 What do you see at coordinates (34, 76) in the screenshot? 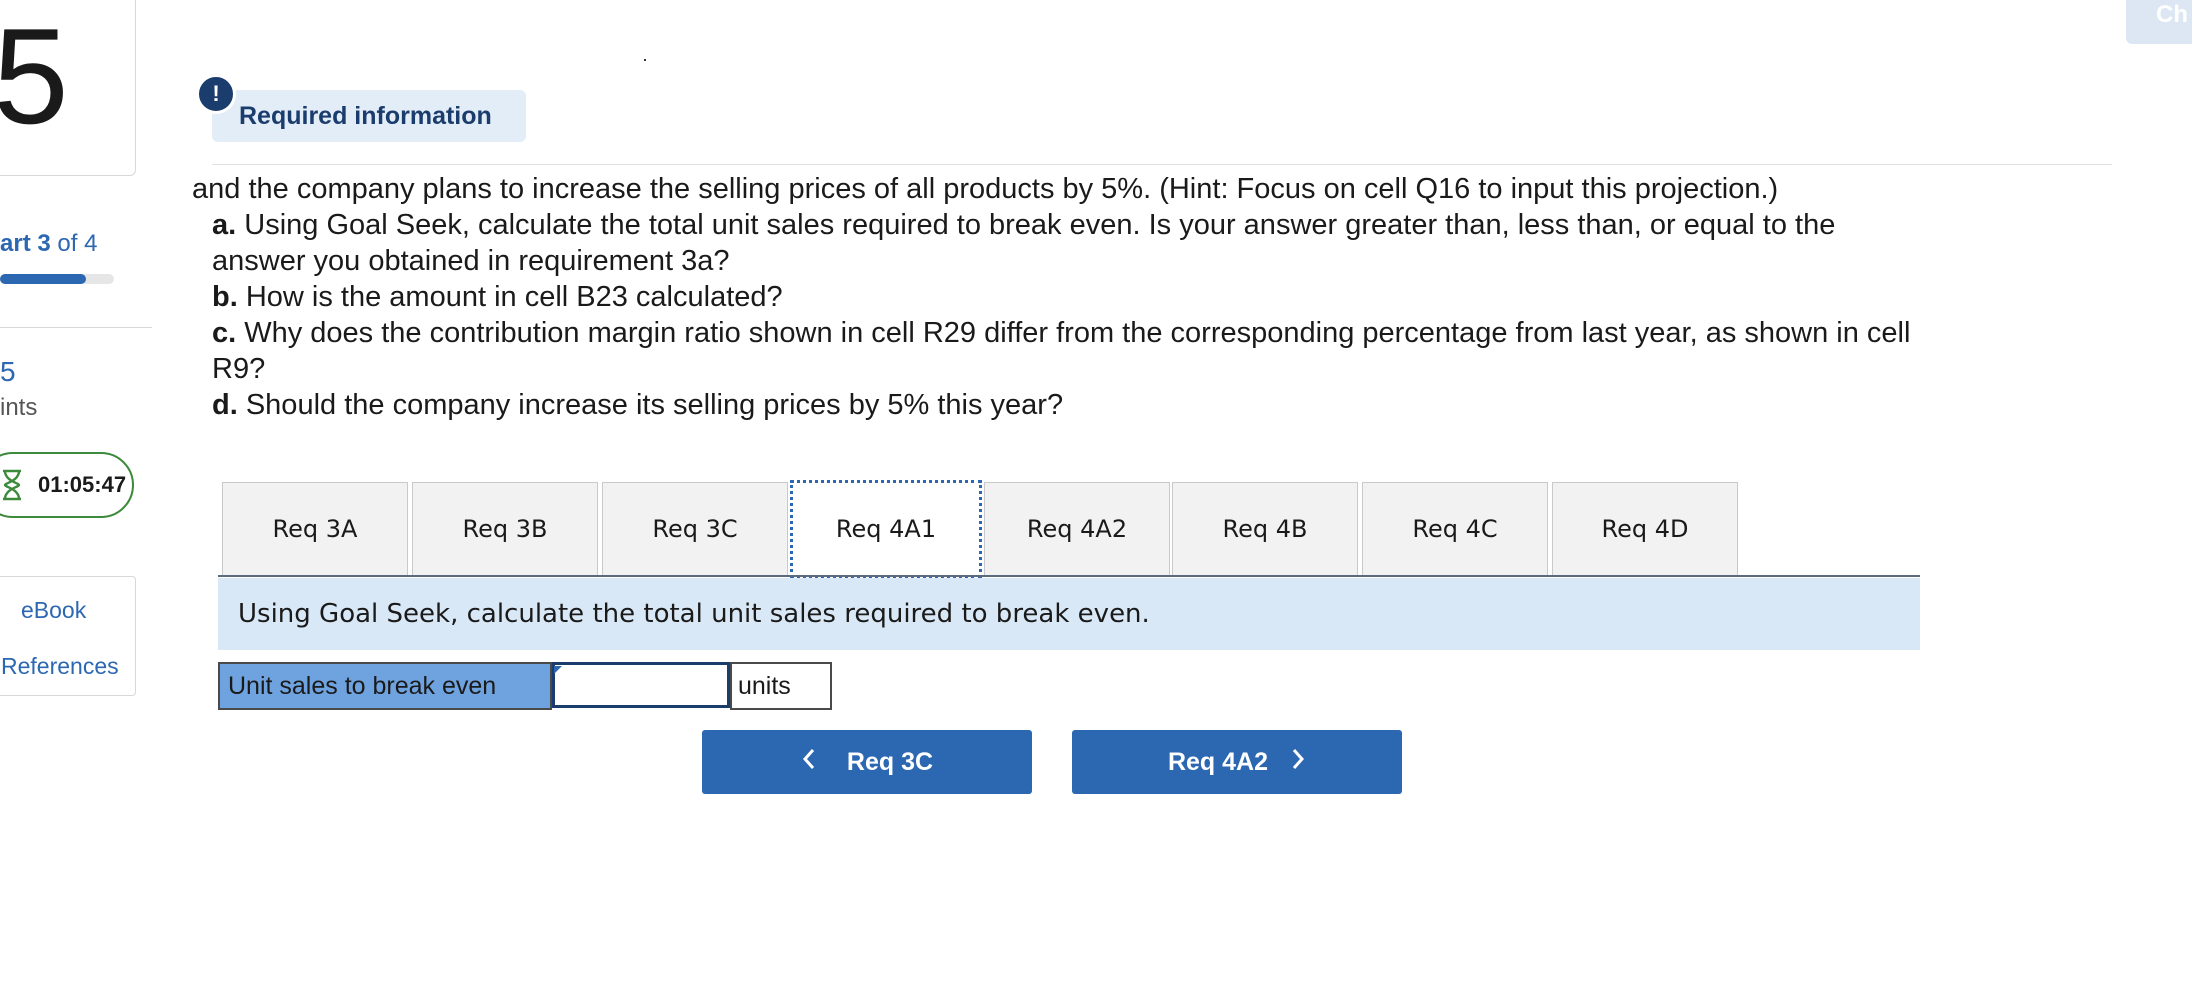
I see `question-number: 5` at bounding box center [34, 76].